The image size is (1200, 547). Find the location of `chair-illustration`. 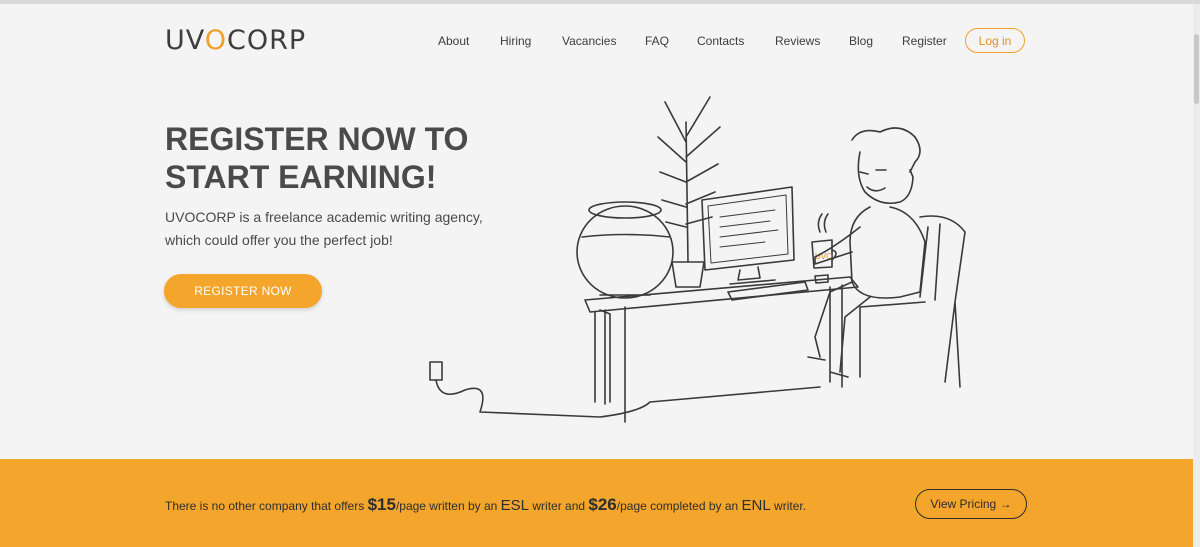

chair-illustration is located at coordinates (912, 301).